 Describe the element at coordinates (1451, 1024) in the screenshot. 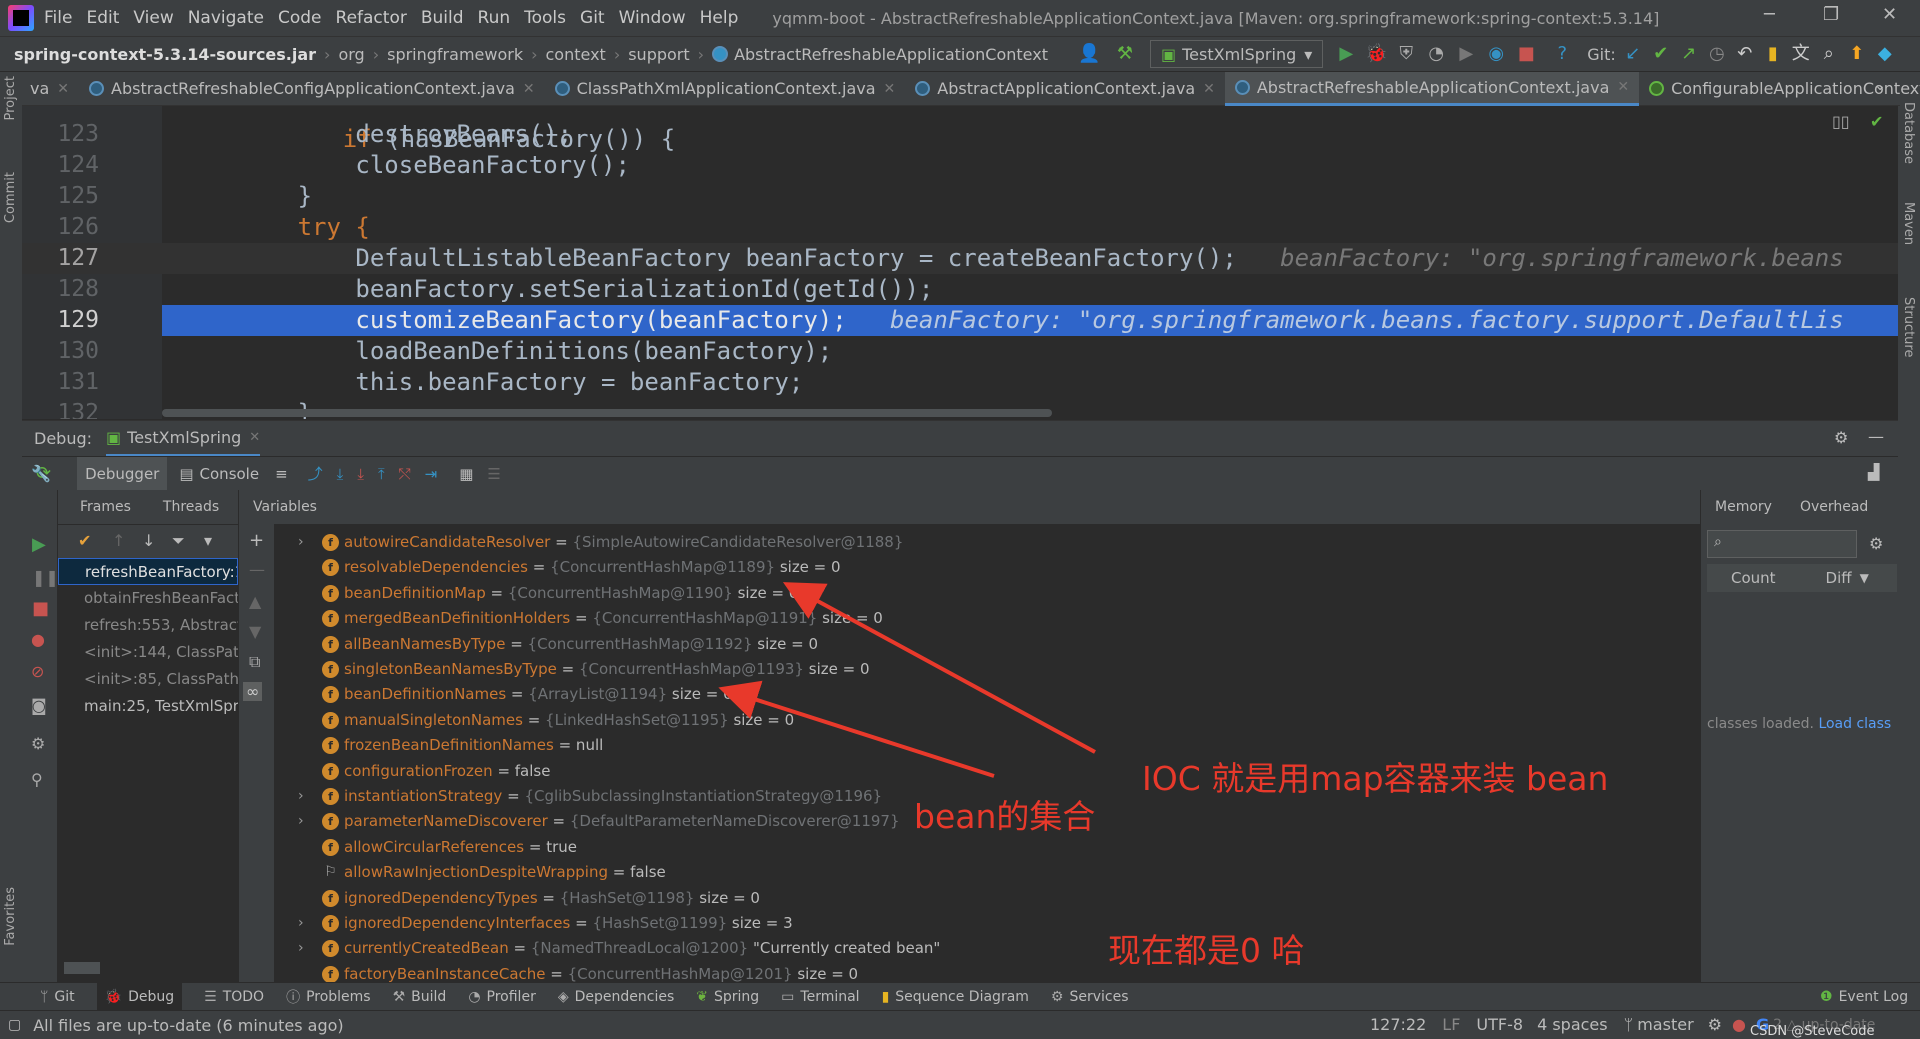

I see `line-separator: LF` at that location.